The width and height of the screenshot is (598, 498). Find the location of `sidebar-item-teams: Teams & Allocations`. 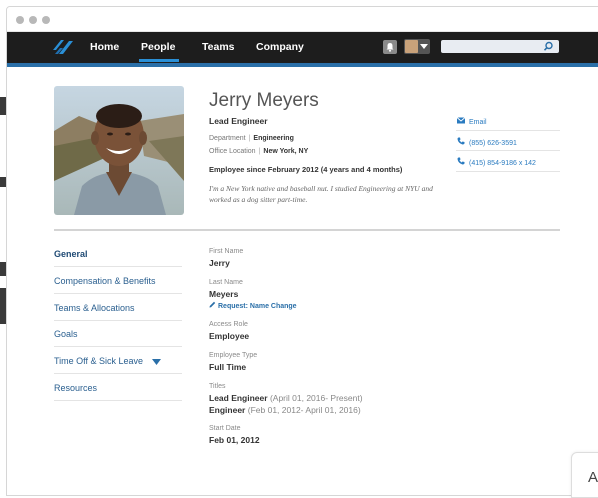

sidebar-item-teams: Teams & Allocations is located at coordinates (94, 308).